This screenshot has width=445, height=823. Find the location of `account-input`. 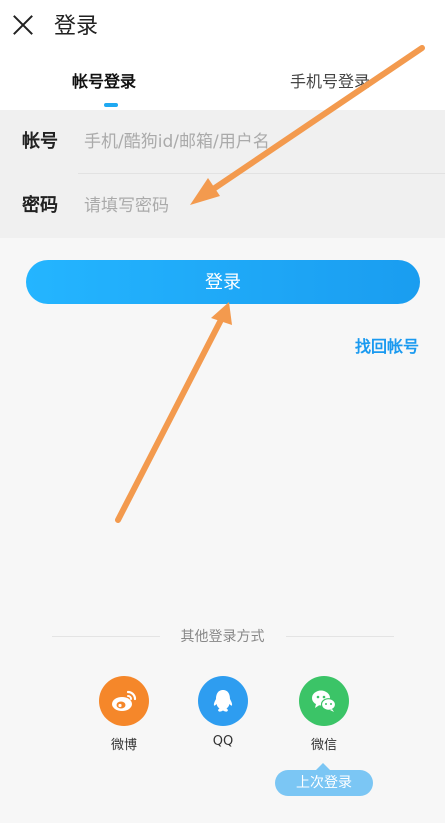

account-input is located at coordinates (254, 142).